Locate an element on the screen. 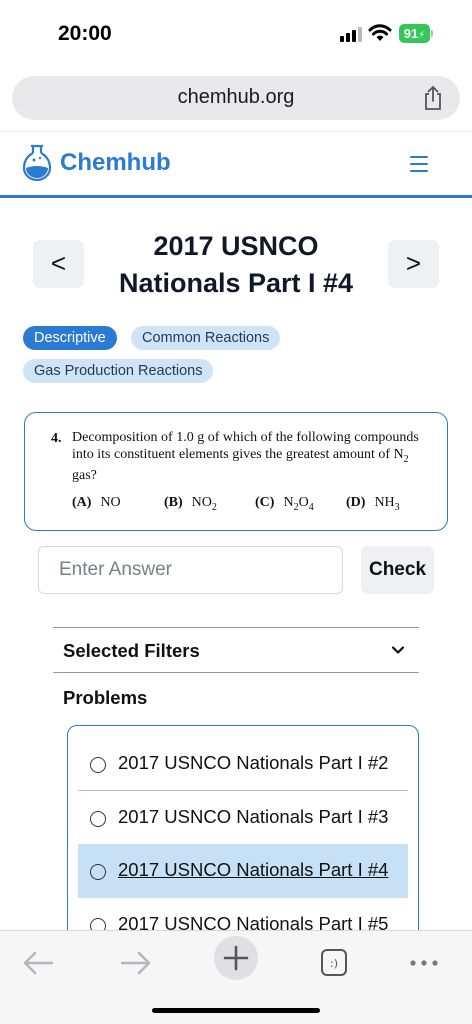  next-problem-button: > is located at coordinates (413, 264).